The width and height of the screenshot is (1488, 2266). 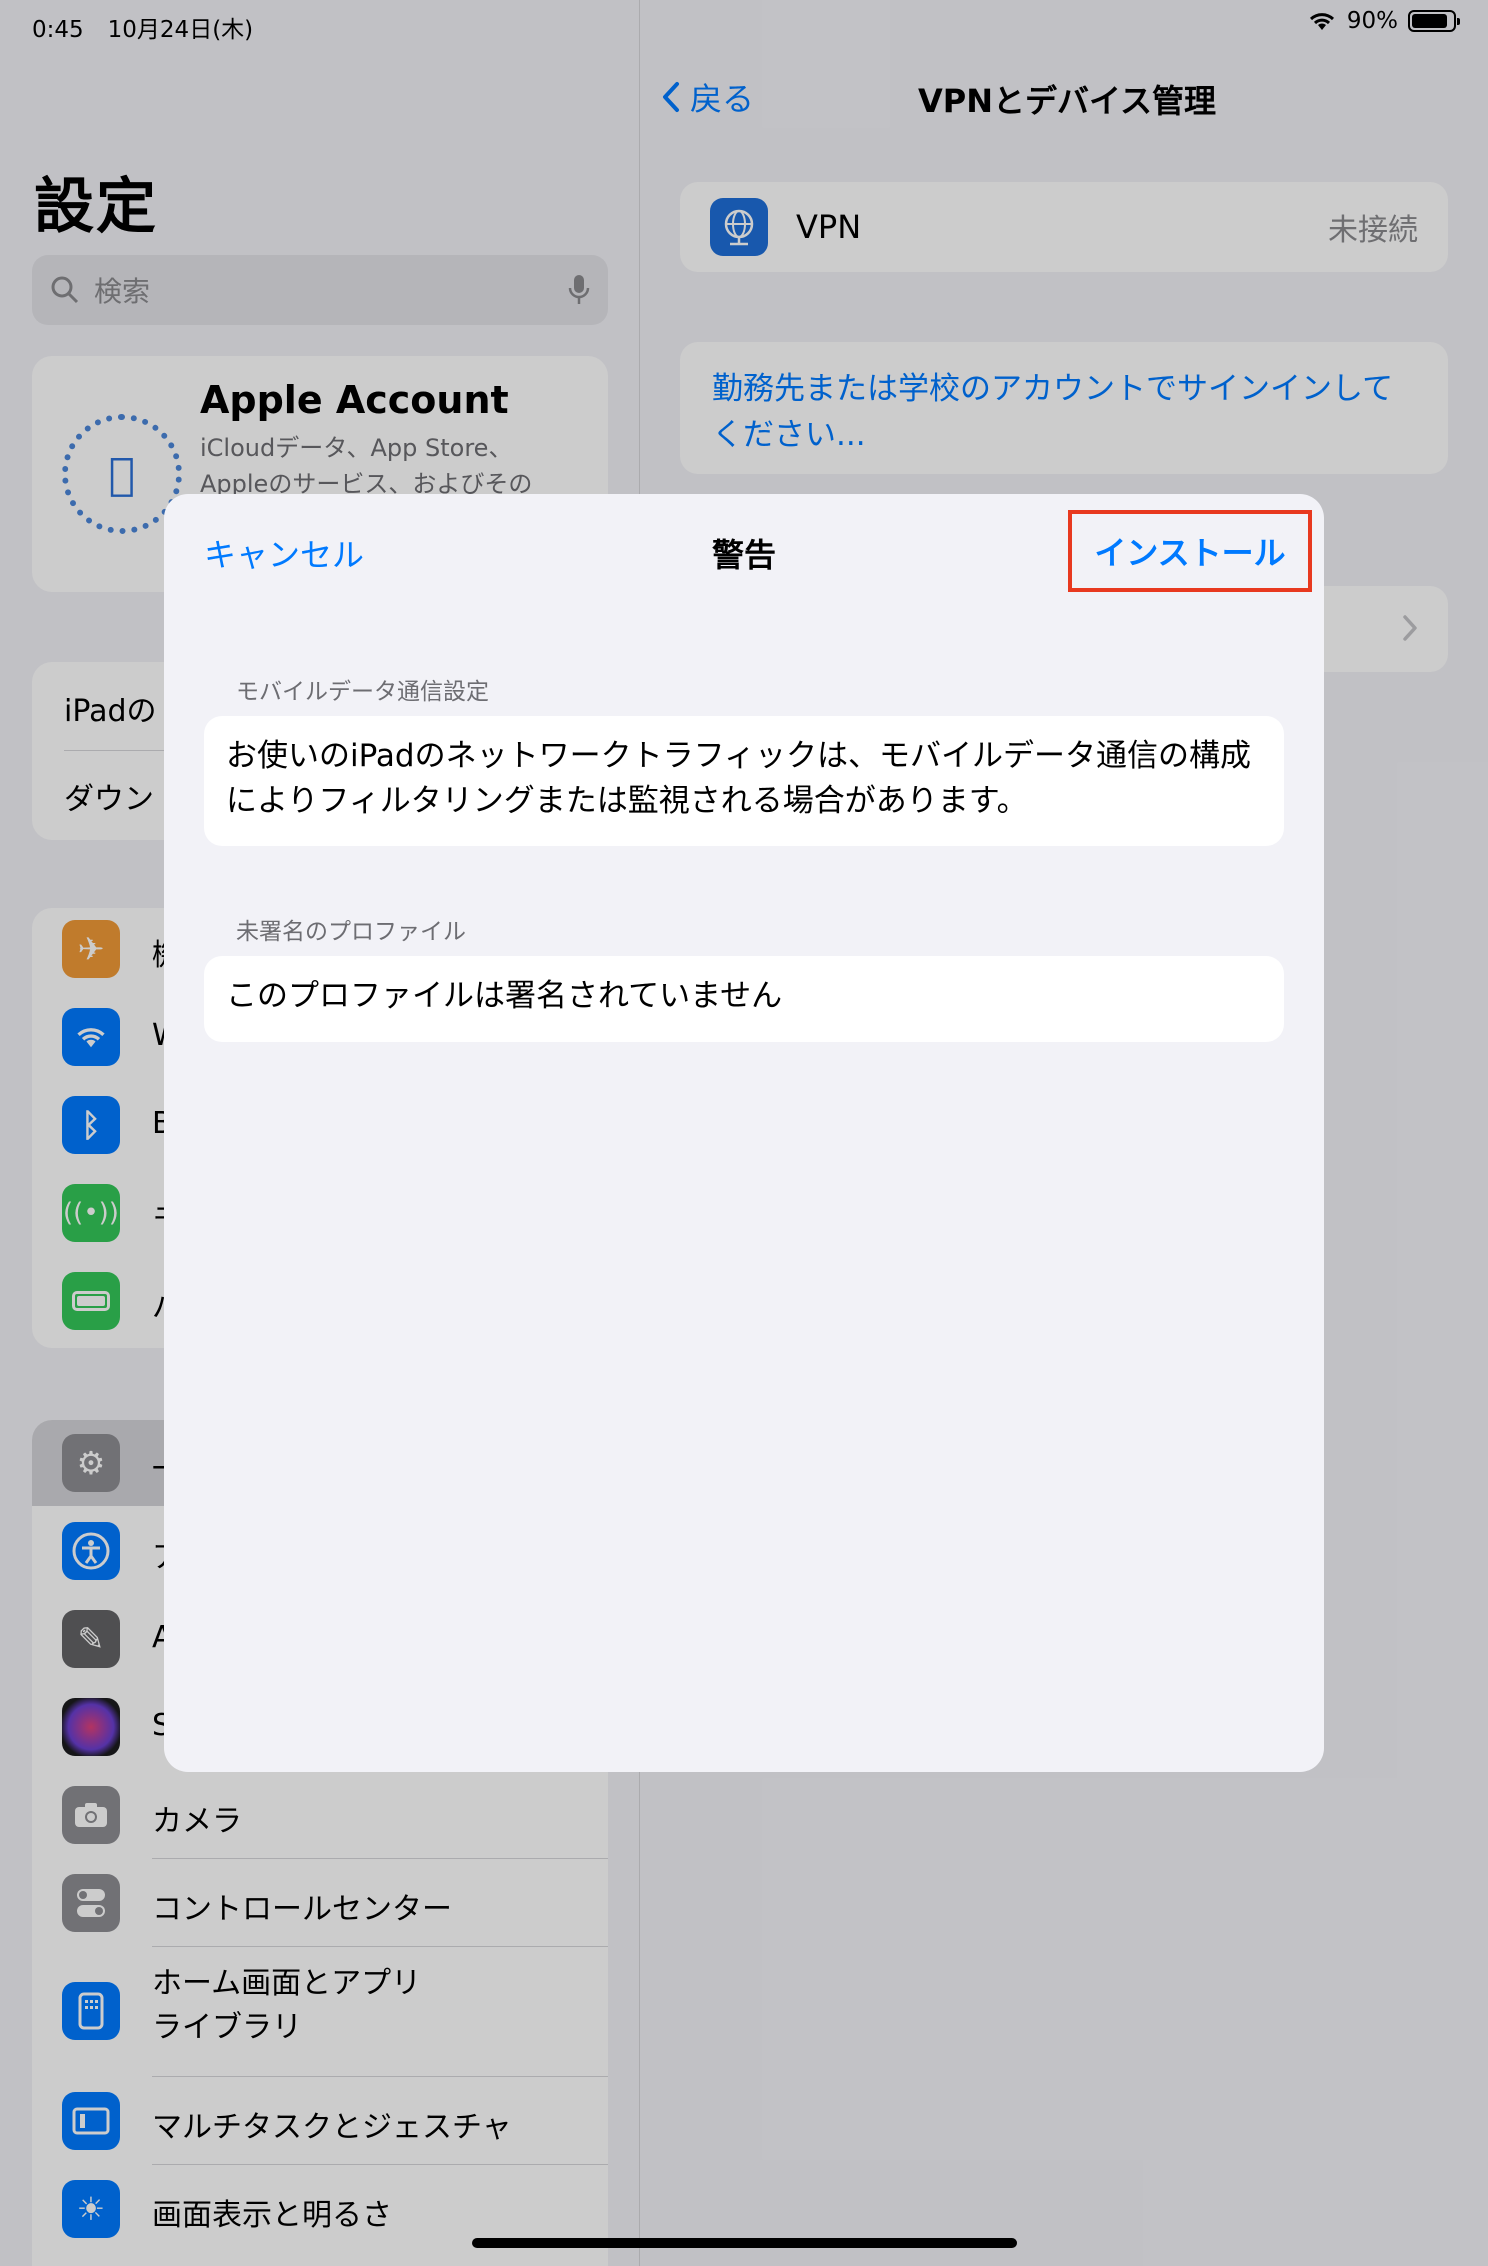 What do you see at coordinates (351, 932) in the screenshot?
I see `section-header-unsigned: 未署名のプロファイル` at bounding box center [351, 932].